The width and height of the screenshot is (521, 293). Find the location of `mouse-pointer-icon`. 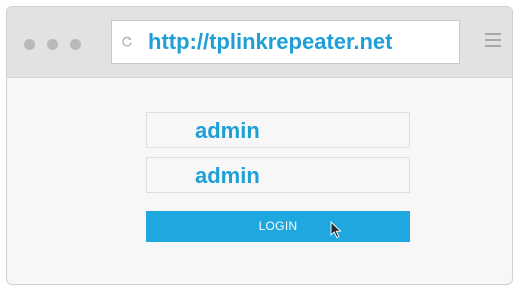

mouse-pointer-icon is located at coordinates (336, 230).